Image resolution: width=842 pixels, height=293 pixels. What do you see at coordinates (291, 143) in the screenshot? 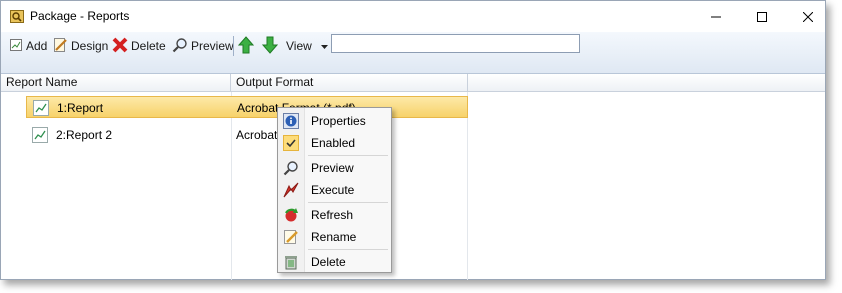
I see `check-icon` at bounding box center [291, 143].